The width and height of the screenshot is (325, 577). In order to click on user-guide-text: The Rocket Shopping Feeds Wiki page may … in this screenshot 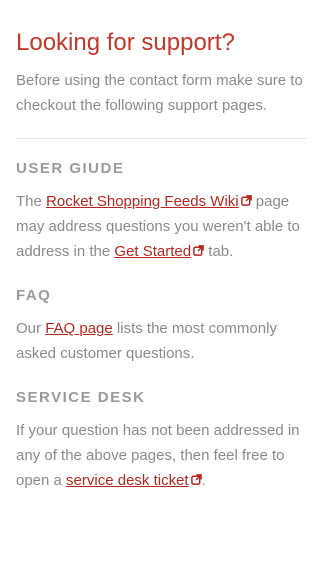, I will do `click(162, 226)`.